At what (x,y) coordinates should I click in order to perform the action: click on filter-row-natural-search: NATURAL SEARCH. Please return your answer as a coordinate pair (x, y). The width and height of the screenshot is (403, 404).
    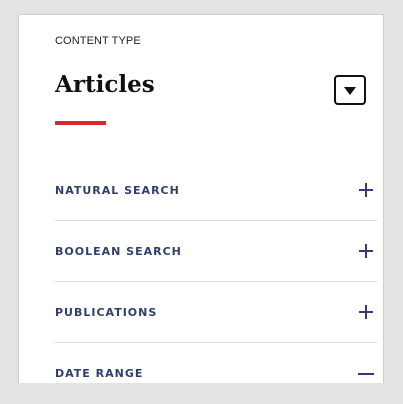
    Looking at the image, I should click on (216, 190).